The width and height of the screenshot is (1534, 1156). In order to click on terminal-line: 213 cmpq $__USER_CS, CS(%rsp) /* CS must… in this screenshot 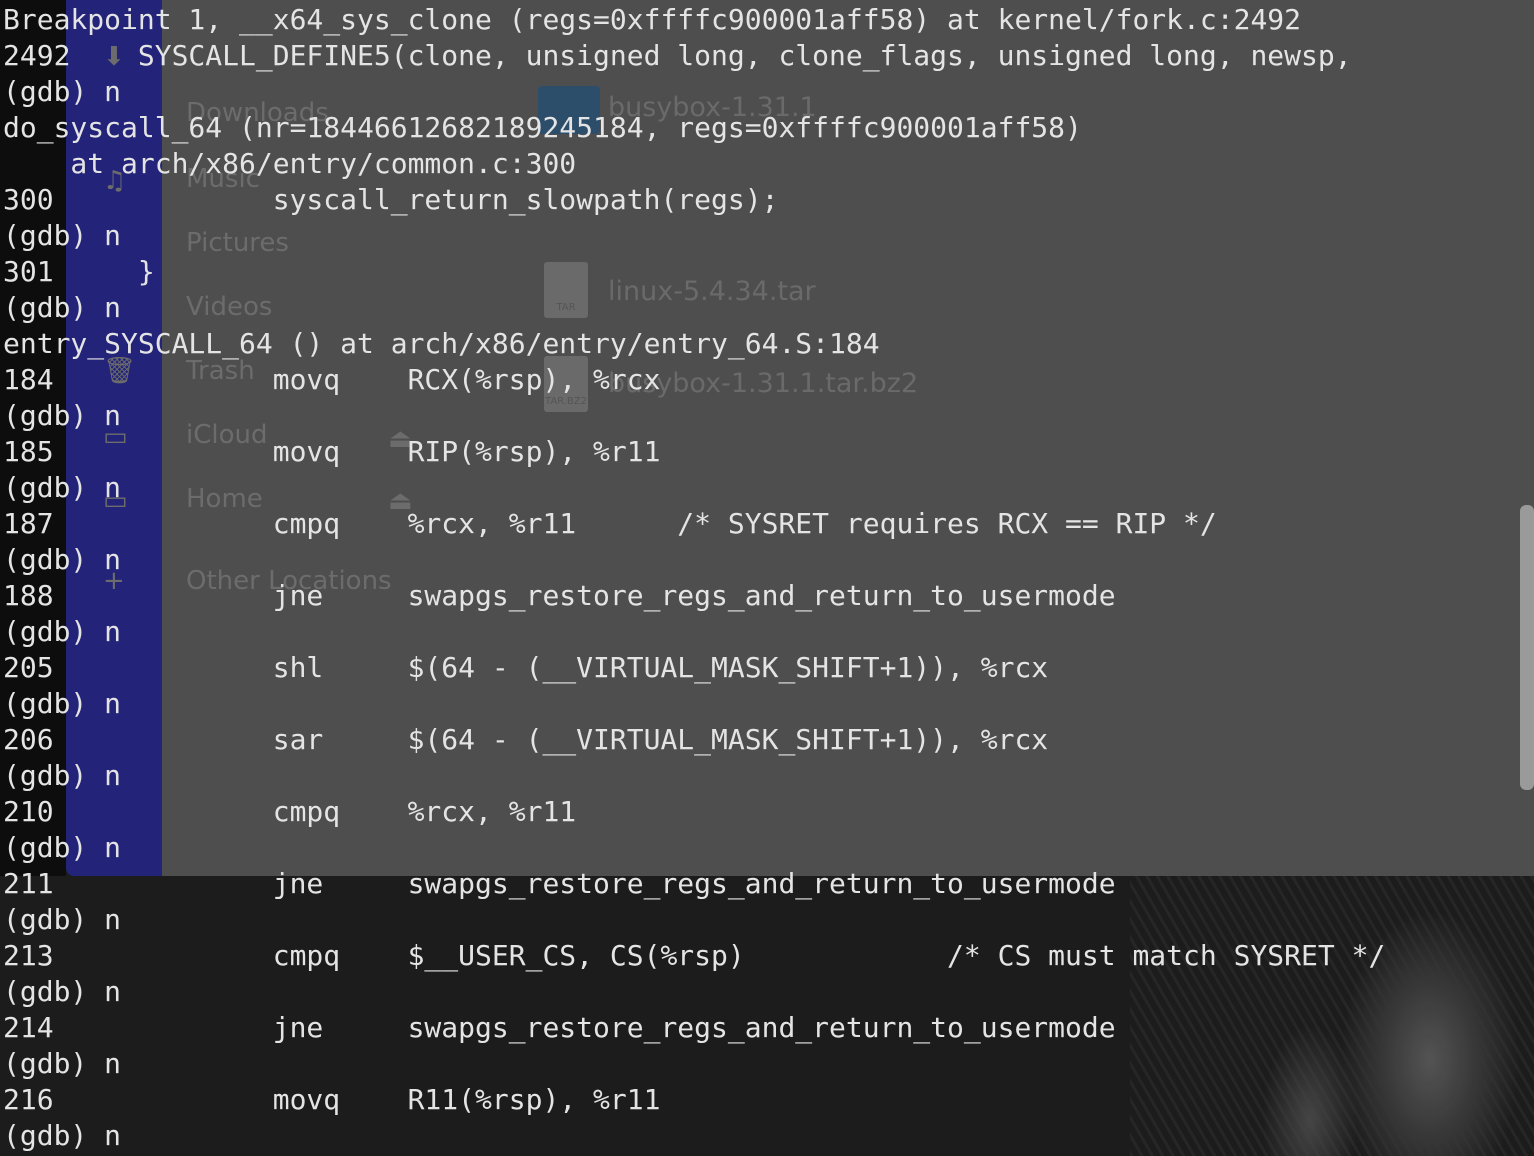, I will do `click(694, 955)`.